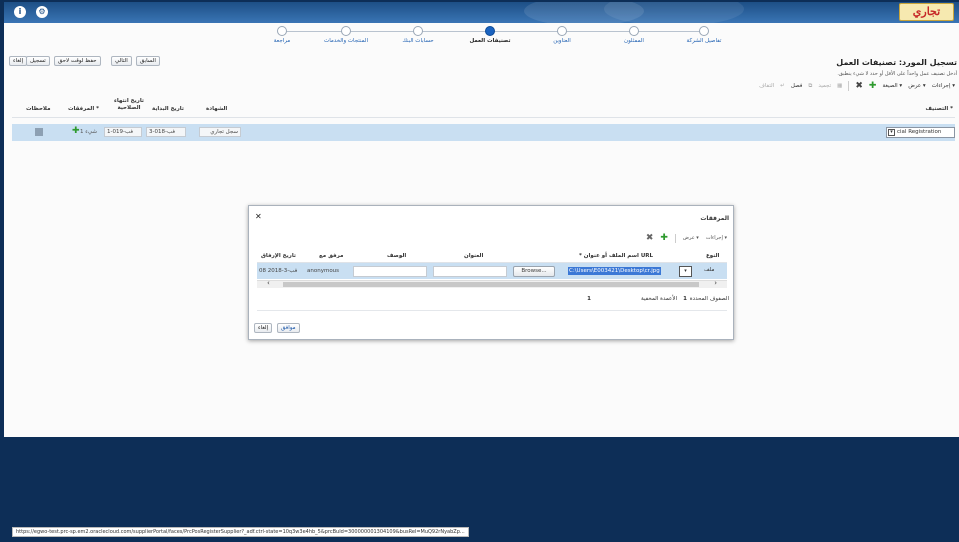  What do you see at coordinates (396, 256) in the screenshot?
I see `col-description: الوصف` at bounding box center [396, 256].